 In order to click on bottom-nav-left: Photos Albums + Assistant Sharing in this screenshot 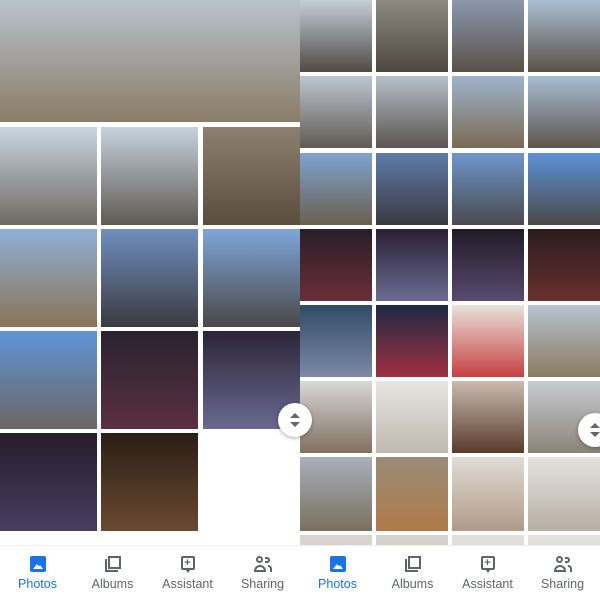, I will do `click(150, 572)`.